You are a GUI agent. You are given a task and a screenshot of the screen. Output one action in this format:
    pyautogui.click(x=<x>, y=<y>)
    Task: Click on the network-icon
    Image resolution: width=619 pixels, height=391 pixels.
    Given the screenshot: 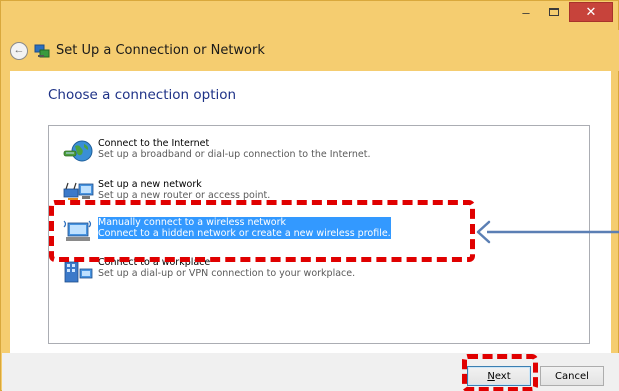 What is the action you would take?
    pyautogui.click(x=42, y=50)
    